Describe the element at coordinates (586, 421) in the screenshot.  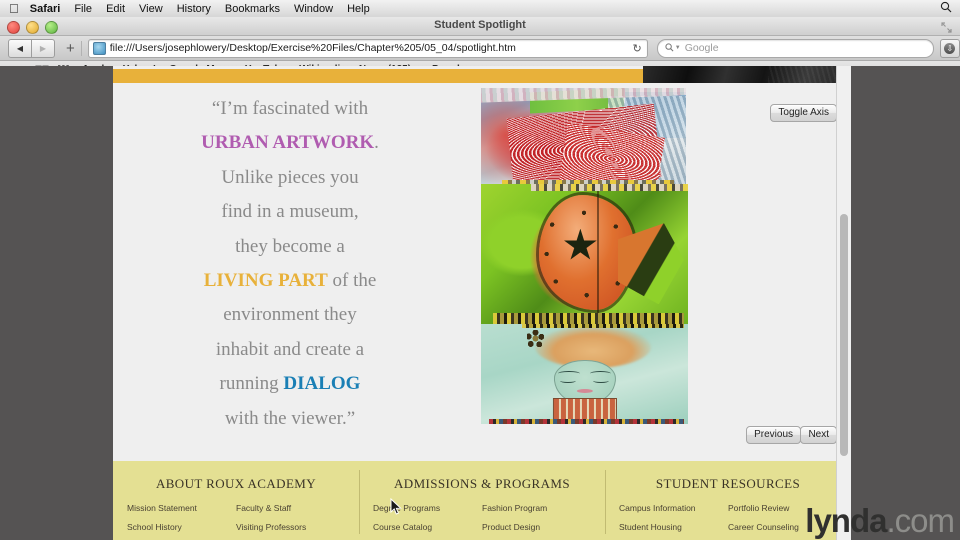
I see `artwork-3-bottom-edge` at that location.